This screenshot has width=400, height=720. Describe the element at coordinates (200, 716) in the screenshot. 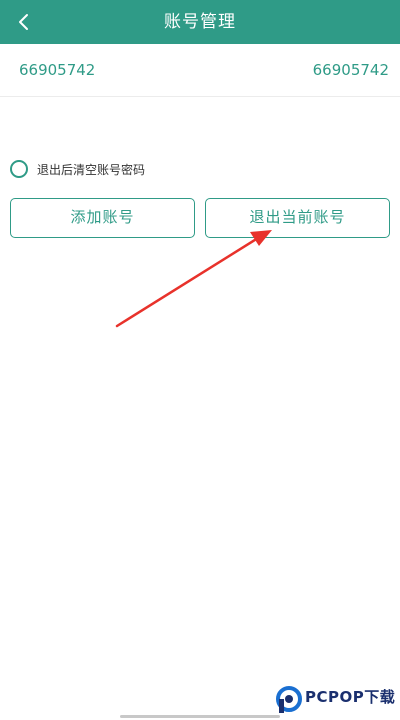

I see `home-indicator` at that location.